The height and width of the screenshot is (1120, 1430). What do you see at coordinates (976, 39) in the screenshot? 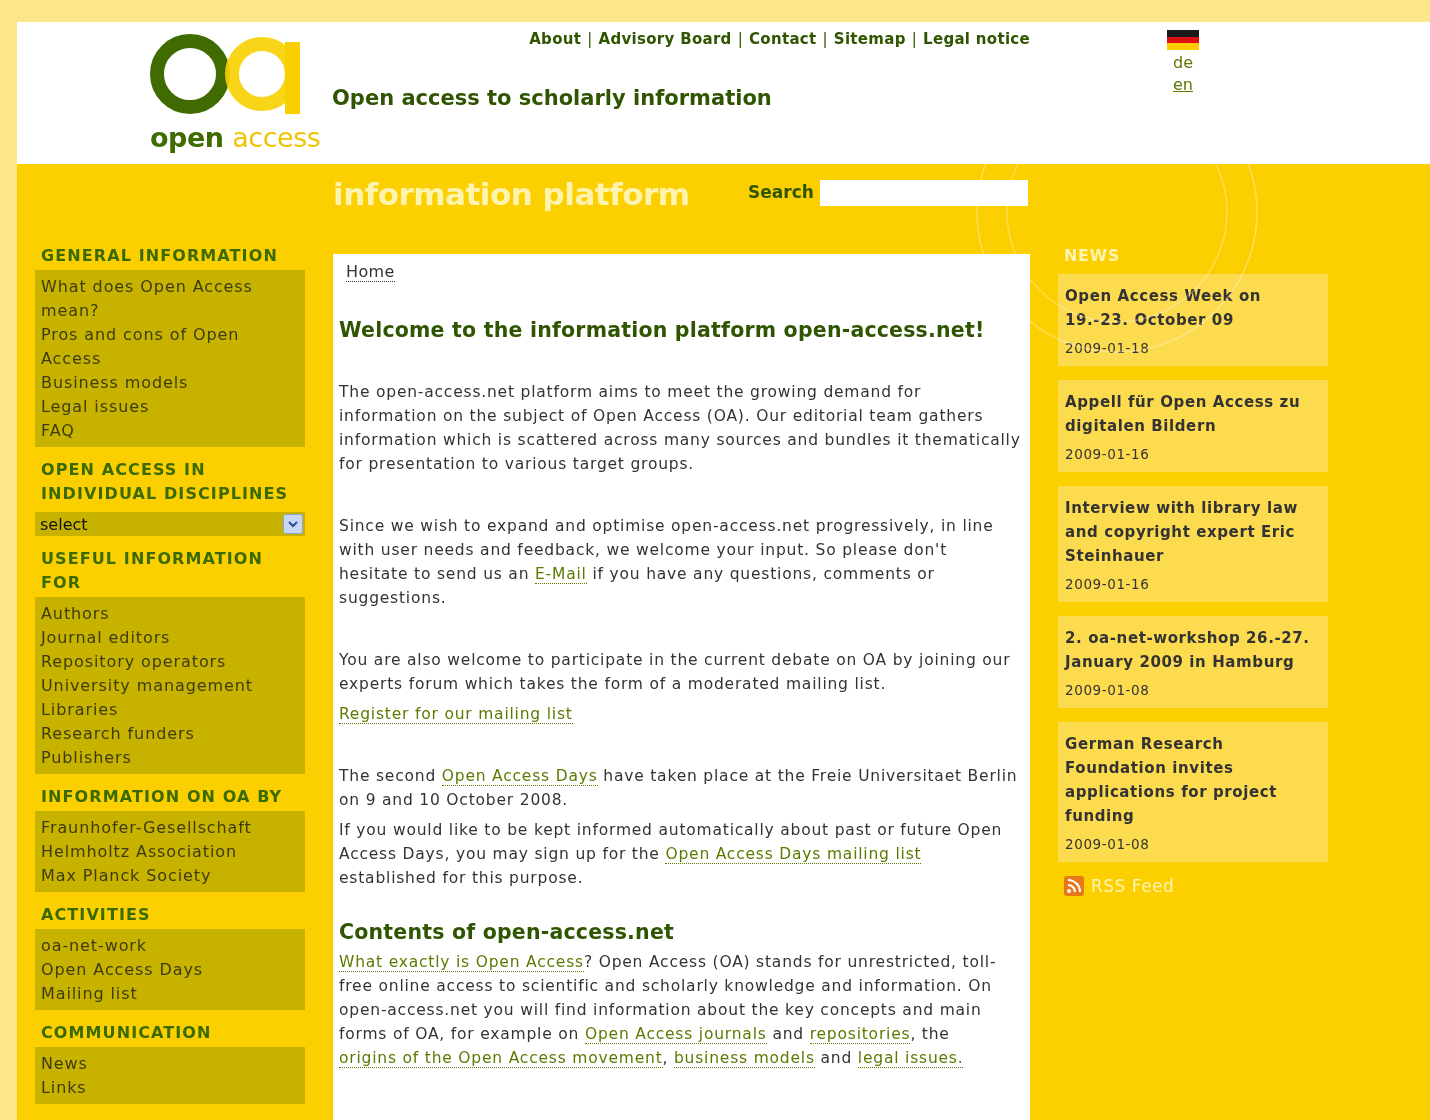
I see `top-nav-link: Legal notice` at bounding box center [976, 39].